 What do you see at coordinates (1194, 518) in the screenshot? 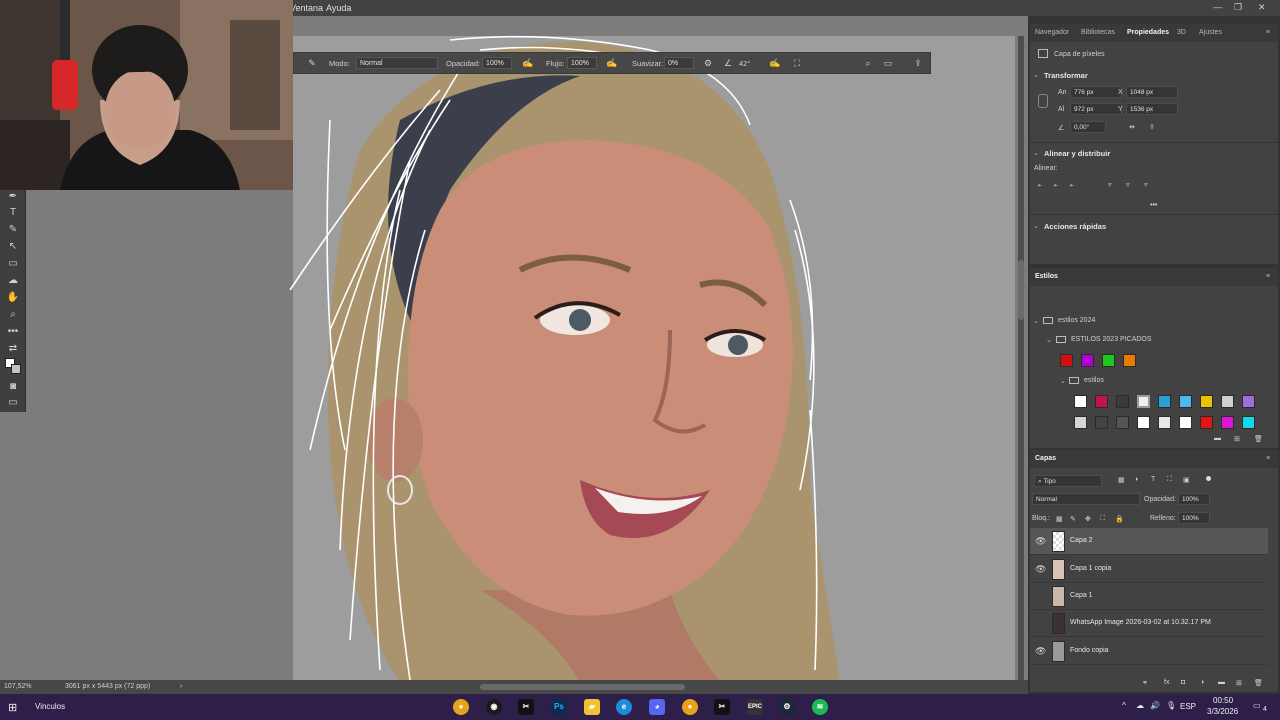
I see `layer-fill-field: 100%` at bounding box center [1194, 518].